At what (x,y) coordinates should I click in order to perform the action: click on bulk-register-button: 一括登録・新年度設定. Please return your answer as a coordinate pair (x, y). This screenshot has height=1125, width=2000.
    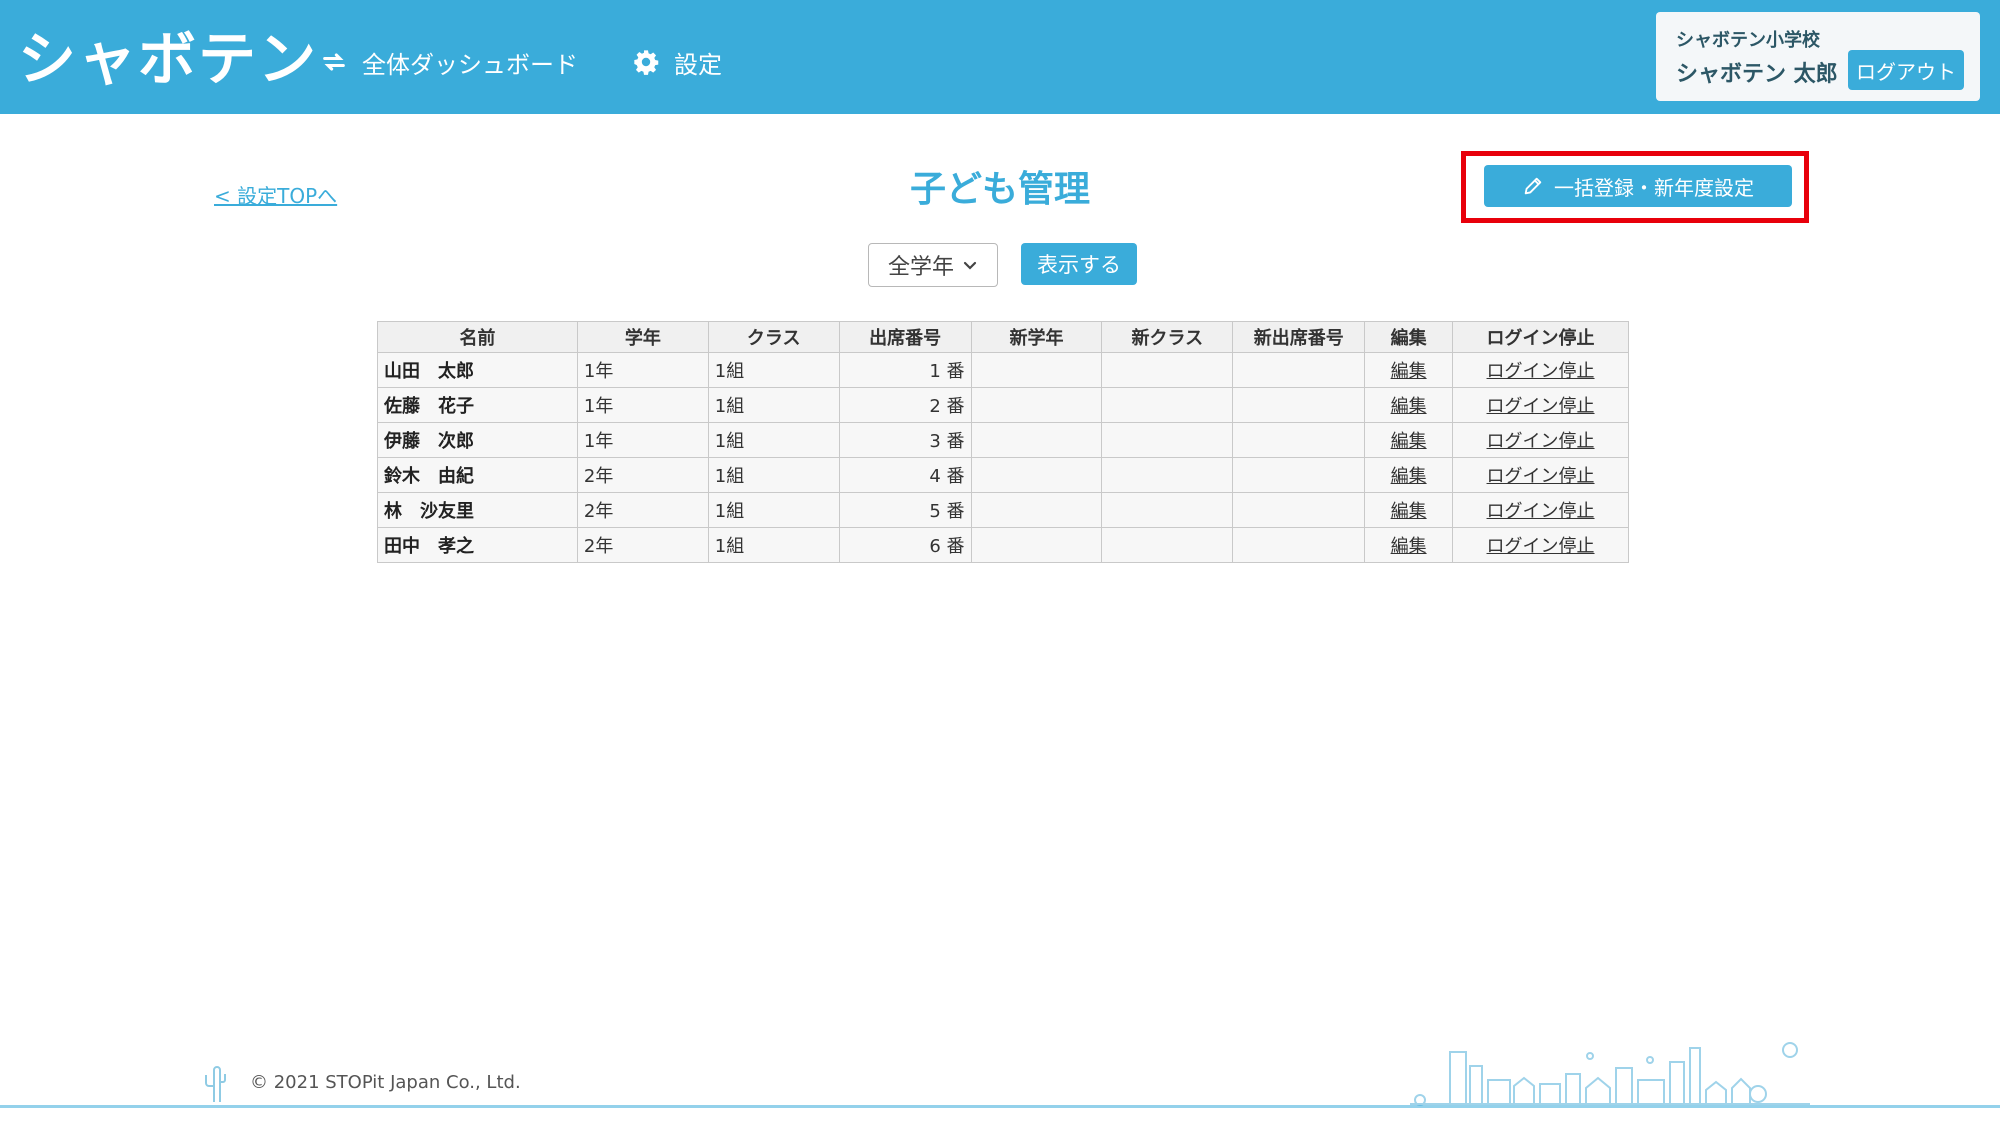
    Looking at the image, I should click on (1638, 186).